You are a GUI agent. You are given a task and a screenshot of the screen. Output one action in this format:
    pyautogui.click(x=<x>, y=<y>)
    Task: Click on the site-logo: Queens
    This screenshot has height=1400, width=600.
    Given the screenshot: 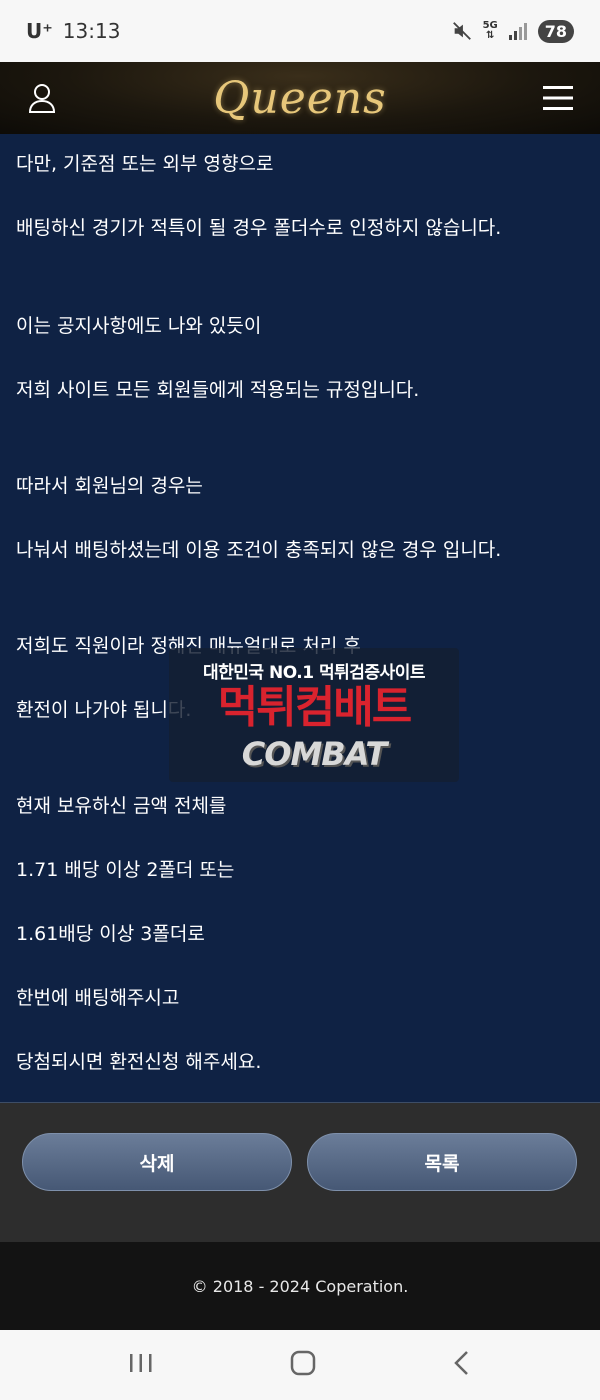 What is the action you would take?
    pyautogui.click(x=299, y=98)
    